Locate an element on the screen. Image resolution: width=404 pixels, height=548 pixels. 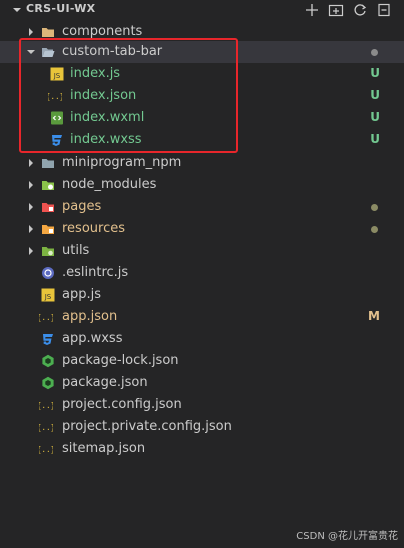
watermark-text: CSDN @花儿开富贵花 is located at coordinates (347, 536).